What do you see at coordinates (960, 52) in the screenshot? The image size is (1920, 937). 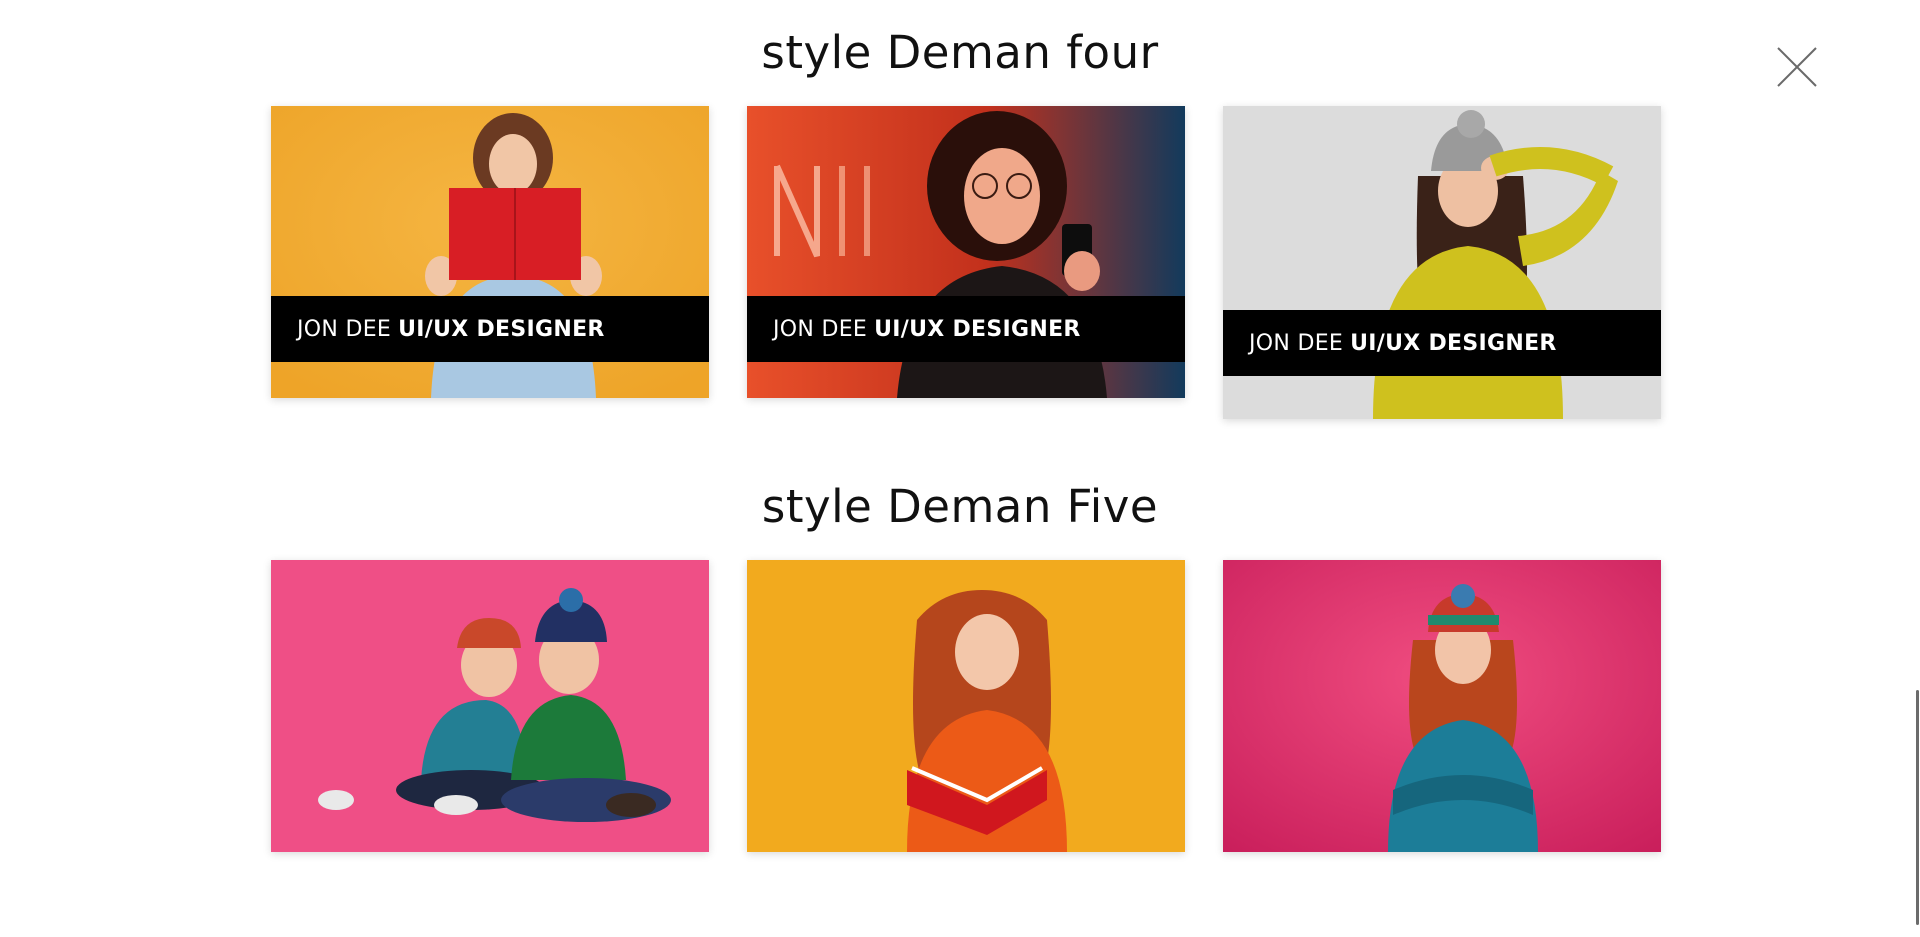 I see `section-title-four: style Deman four` at bounding box center [960, 52].